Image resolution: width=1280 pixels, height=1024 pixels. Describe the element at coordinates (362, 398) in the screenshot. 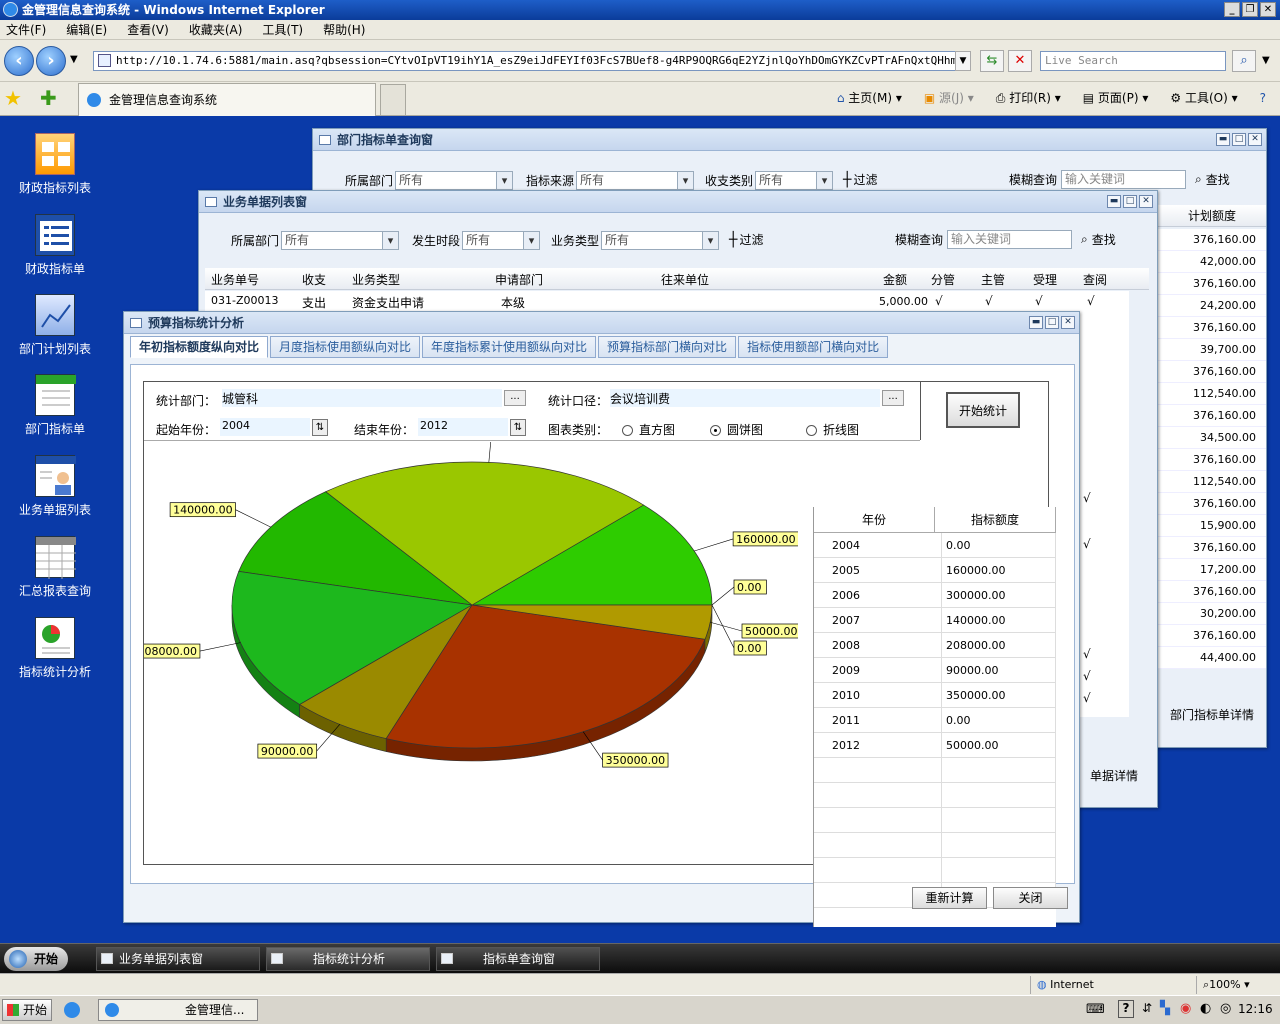

I see `dept-field: 城管科` at that location.